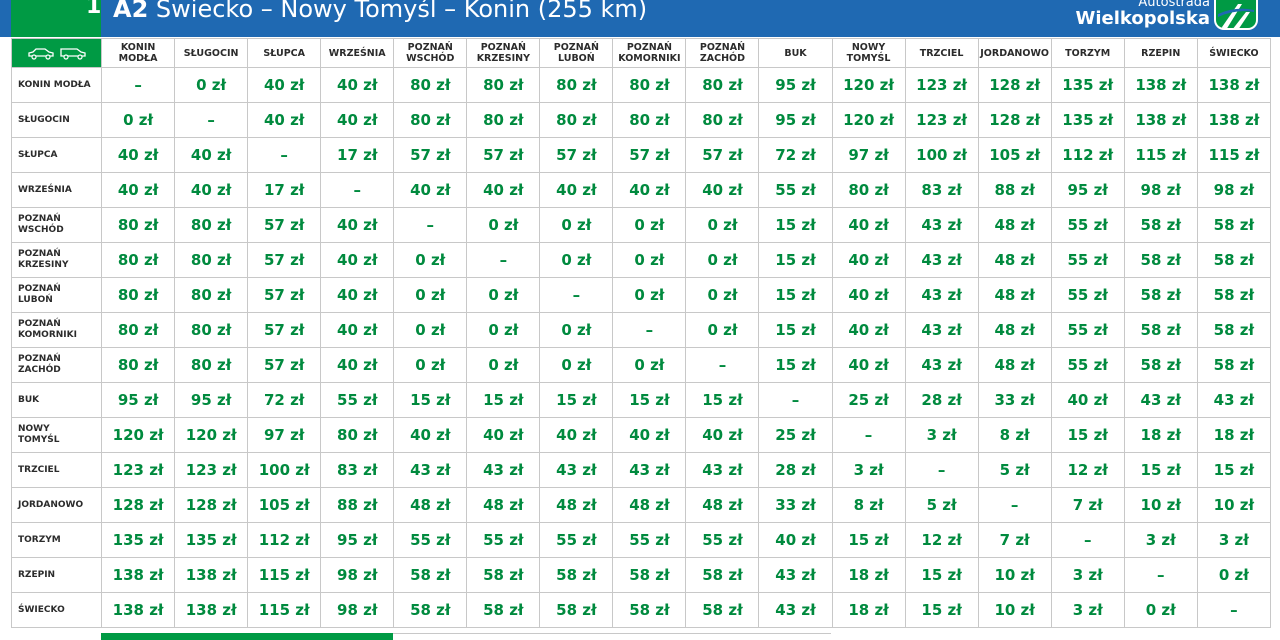 The height and width of the screenshot is (640, 1280). I want to click on column-header: SŁUPCA, so click(284, 53).